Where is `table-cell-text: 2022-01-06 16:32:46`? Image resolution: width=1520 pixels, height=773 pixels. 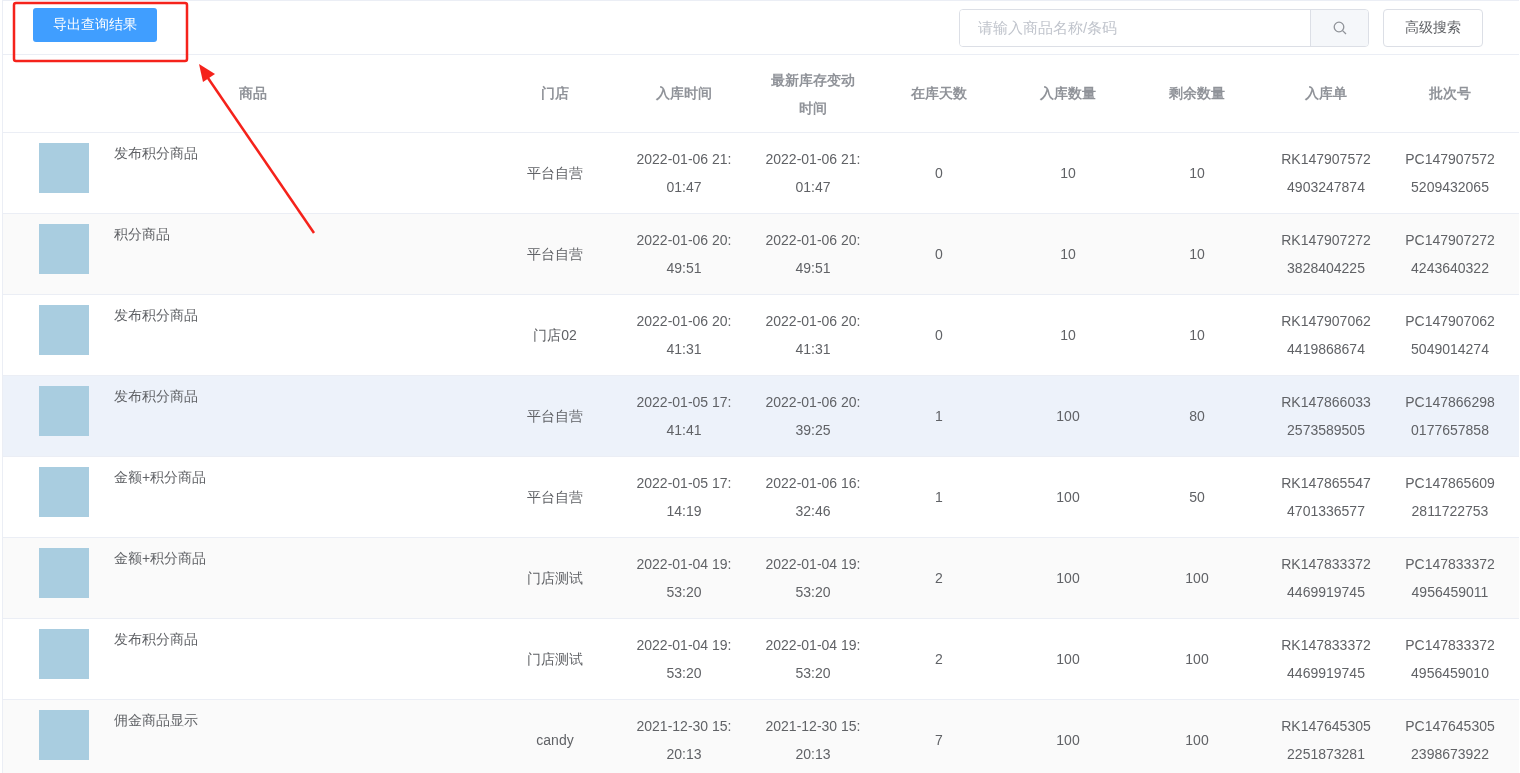
table-cell-text: 2022-01-06 16:32:46 is located at coordinates (813, 497).